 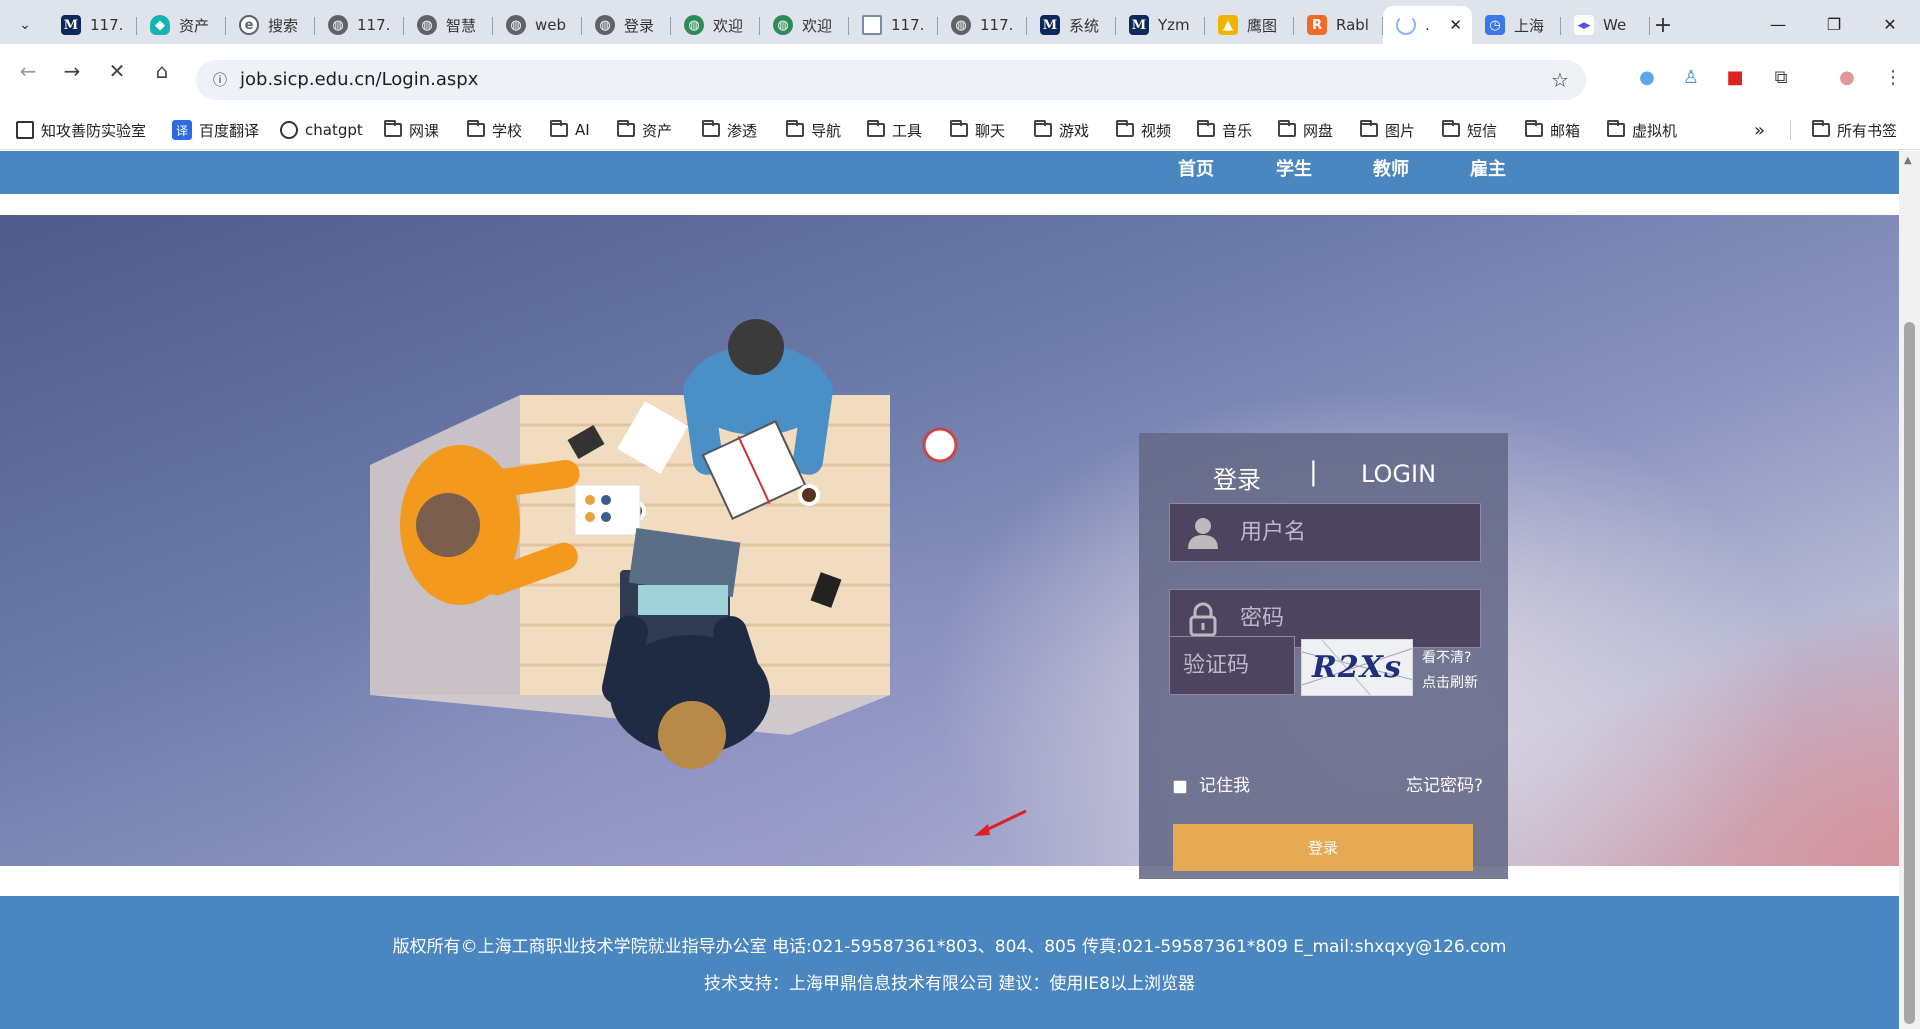 I want to click on site-info-icon: ⓘ, so click(x=220, y=80).